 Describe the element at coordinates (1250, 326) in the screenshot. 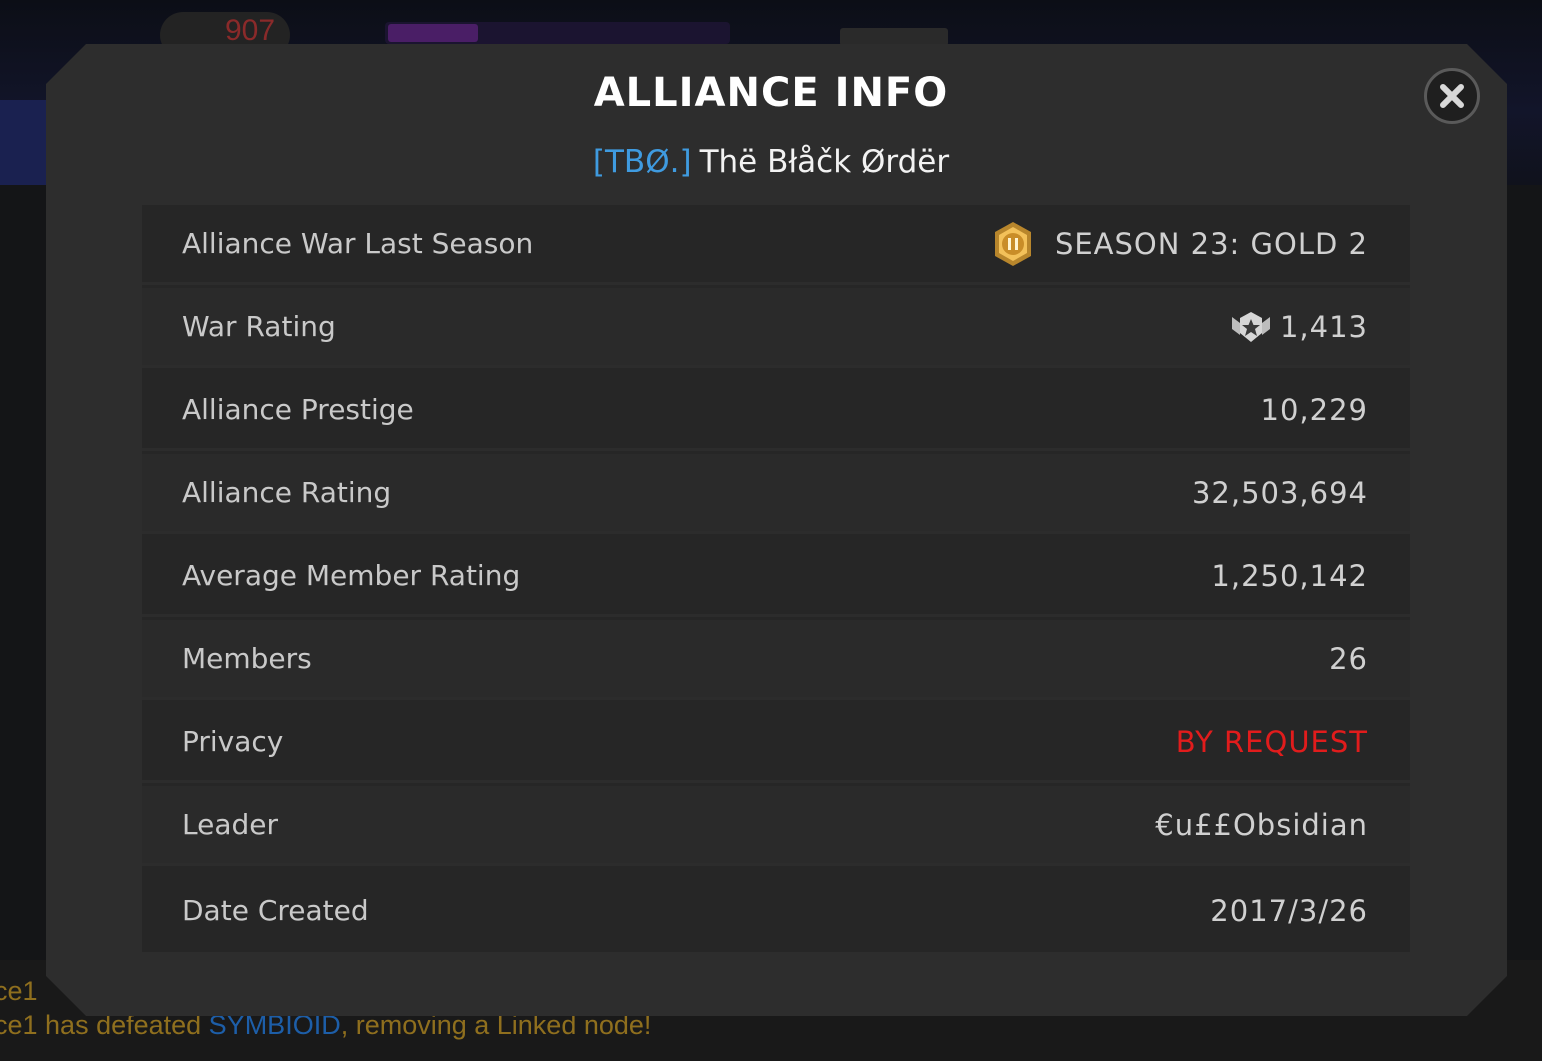

I see `war-rating-icon` at that location.